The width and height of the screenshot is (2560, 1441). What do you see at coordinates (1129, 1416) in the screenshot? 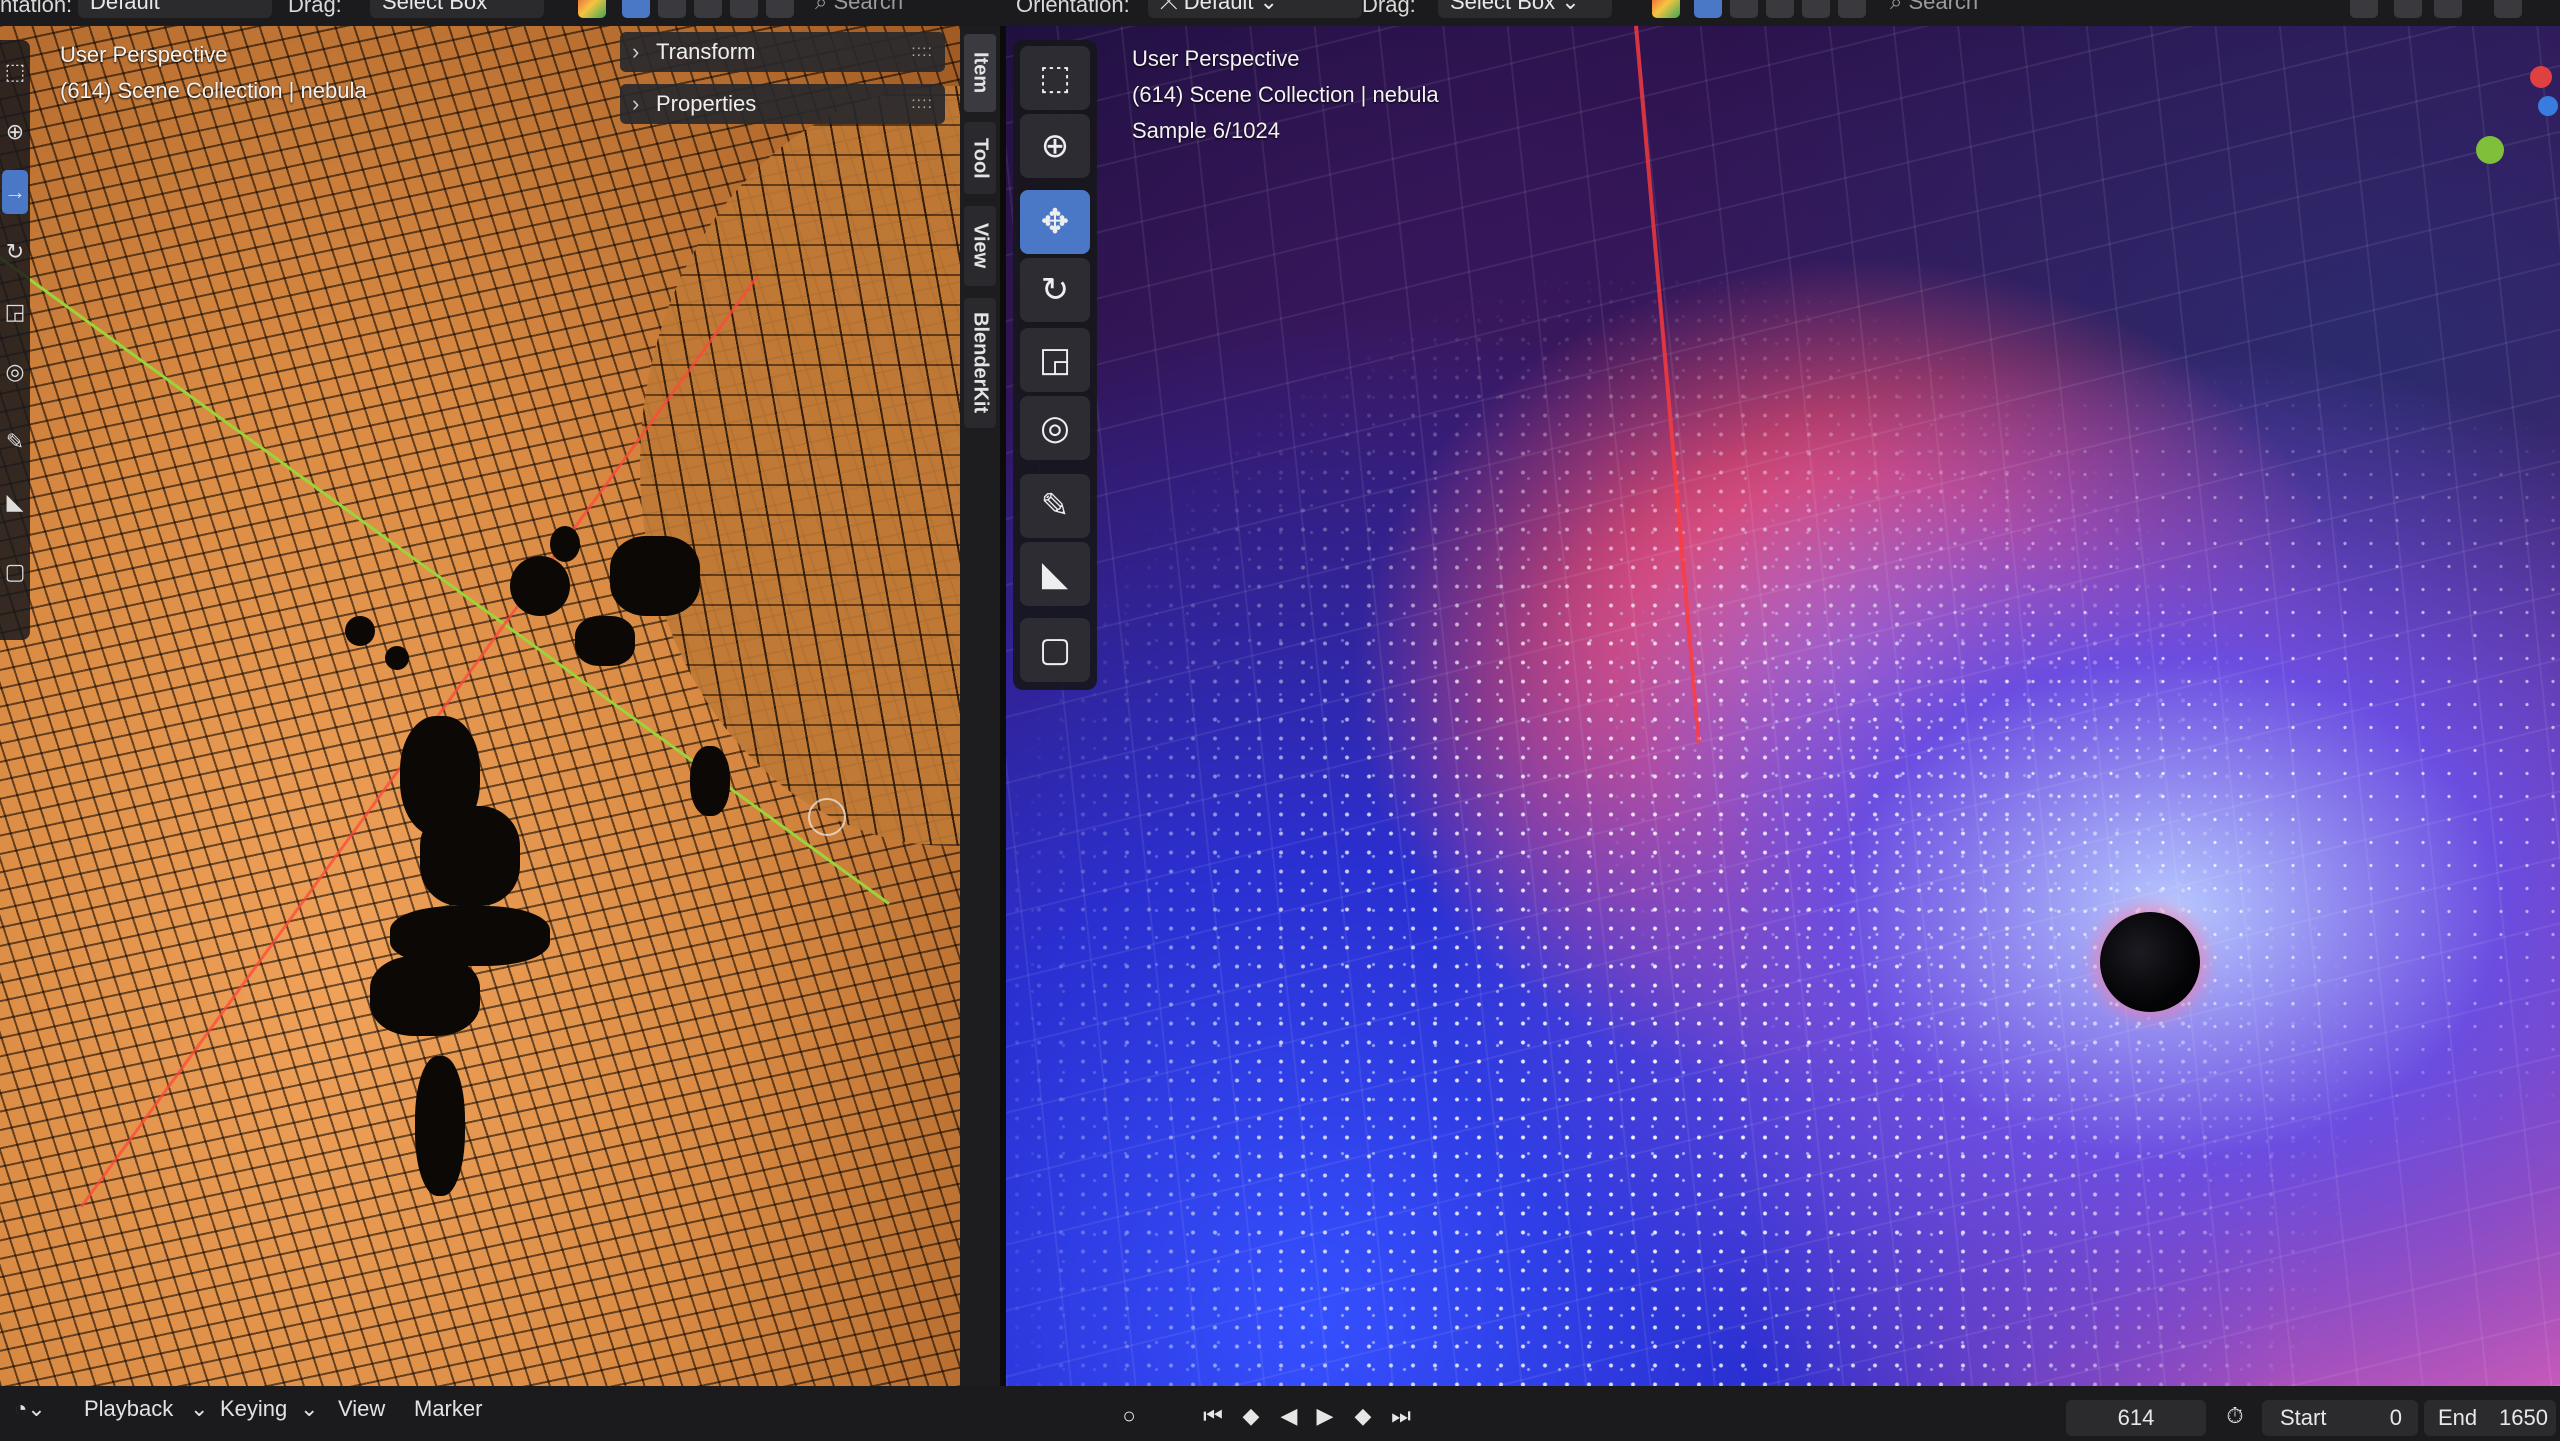
I see `auto-keying-icon: ○` at bounding box center [1129, 1416].